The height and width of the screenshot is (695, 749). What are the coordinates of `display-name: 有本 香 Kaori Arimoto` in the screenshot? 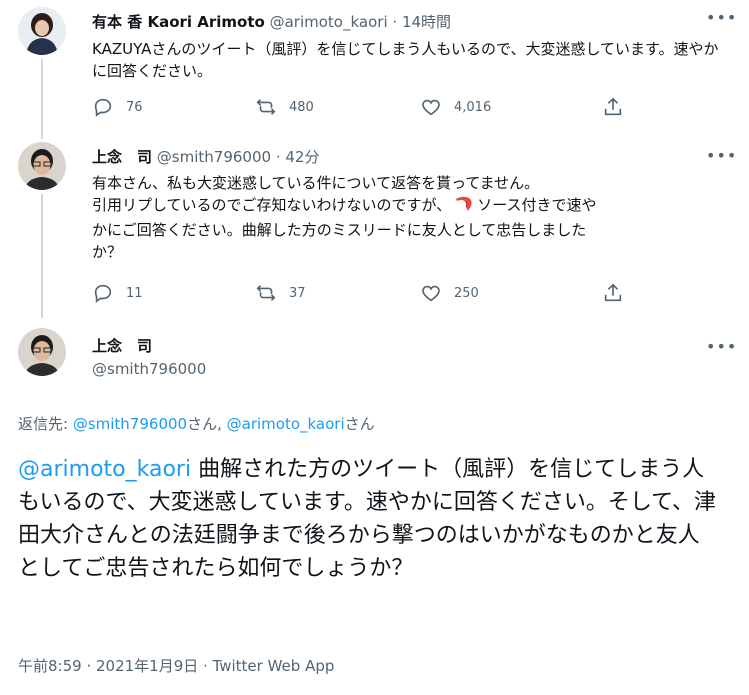 It's located at (178, 22).